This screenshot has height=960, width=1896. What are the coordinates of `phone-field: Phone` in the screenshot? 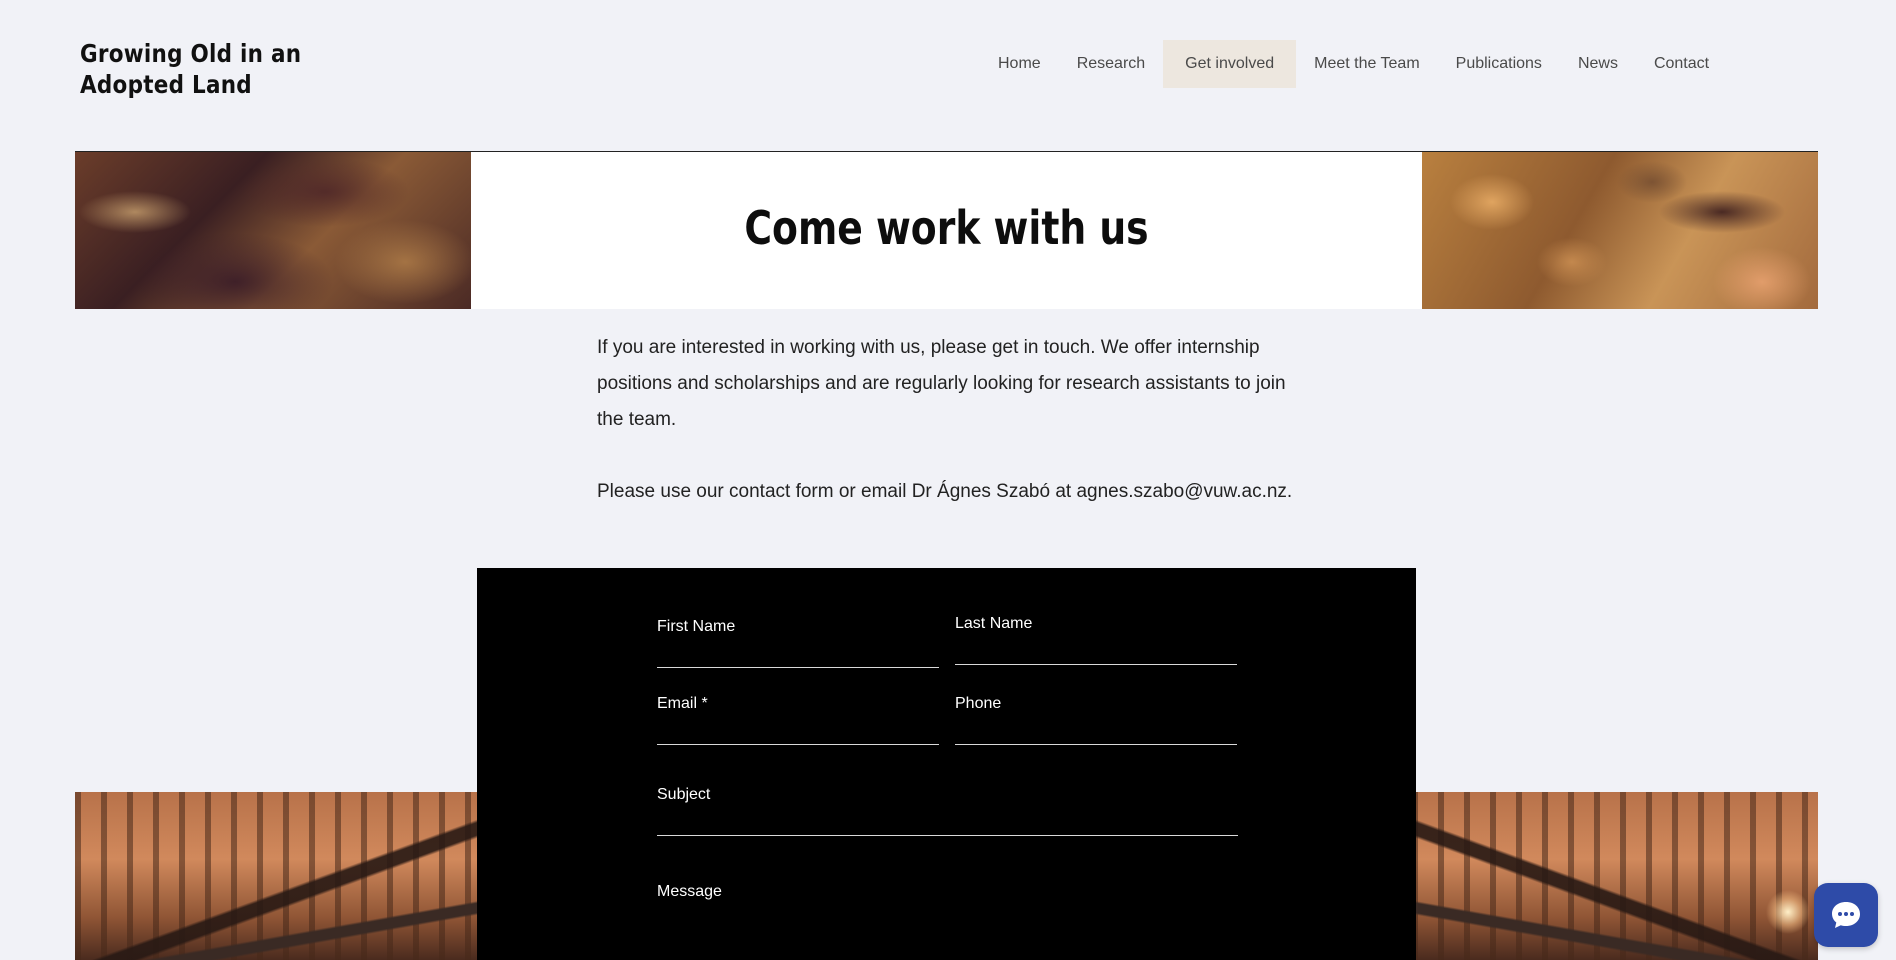 It's located at (1096, 720).